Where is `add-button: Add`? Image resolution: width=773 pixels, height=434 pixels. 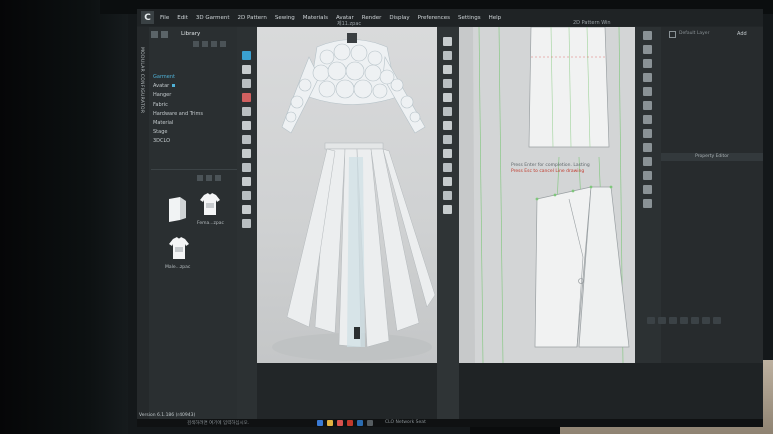 add-button: Add is located at coordinates (742, 34).